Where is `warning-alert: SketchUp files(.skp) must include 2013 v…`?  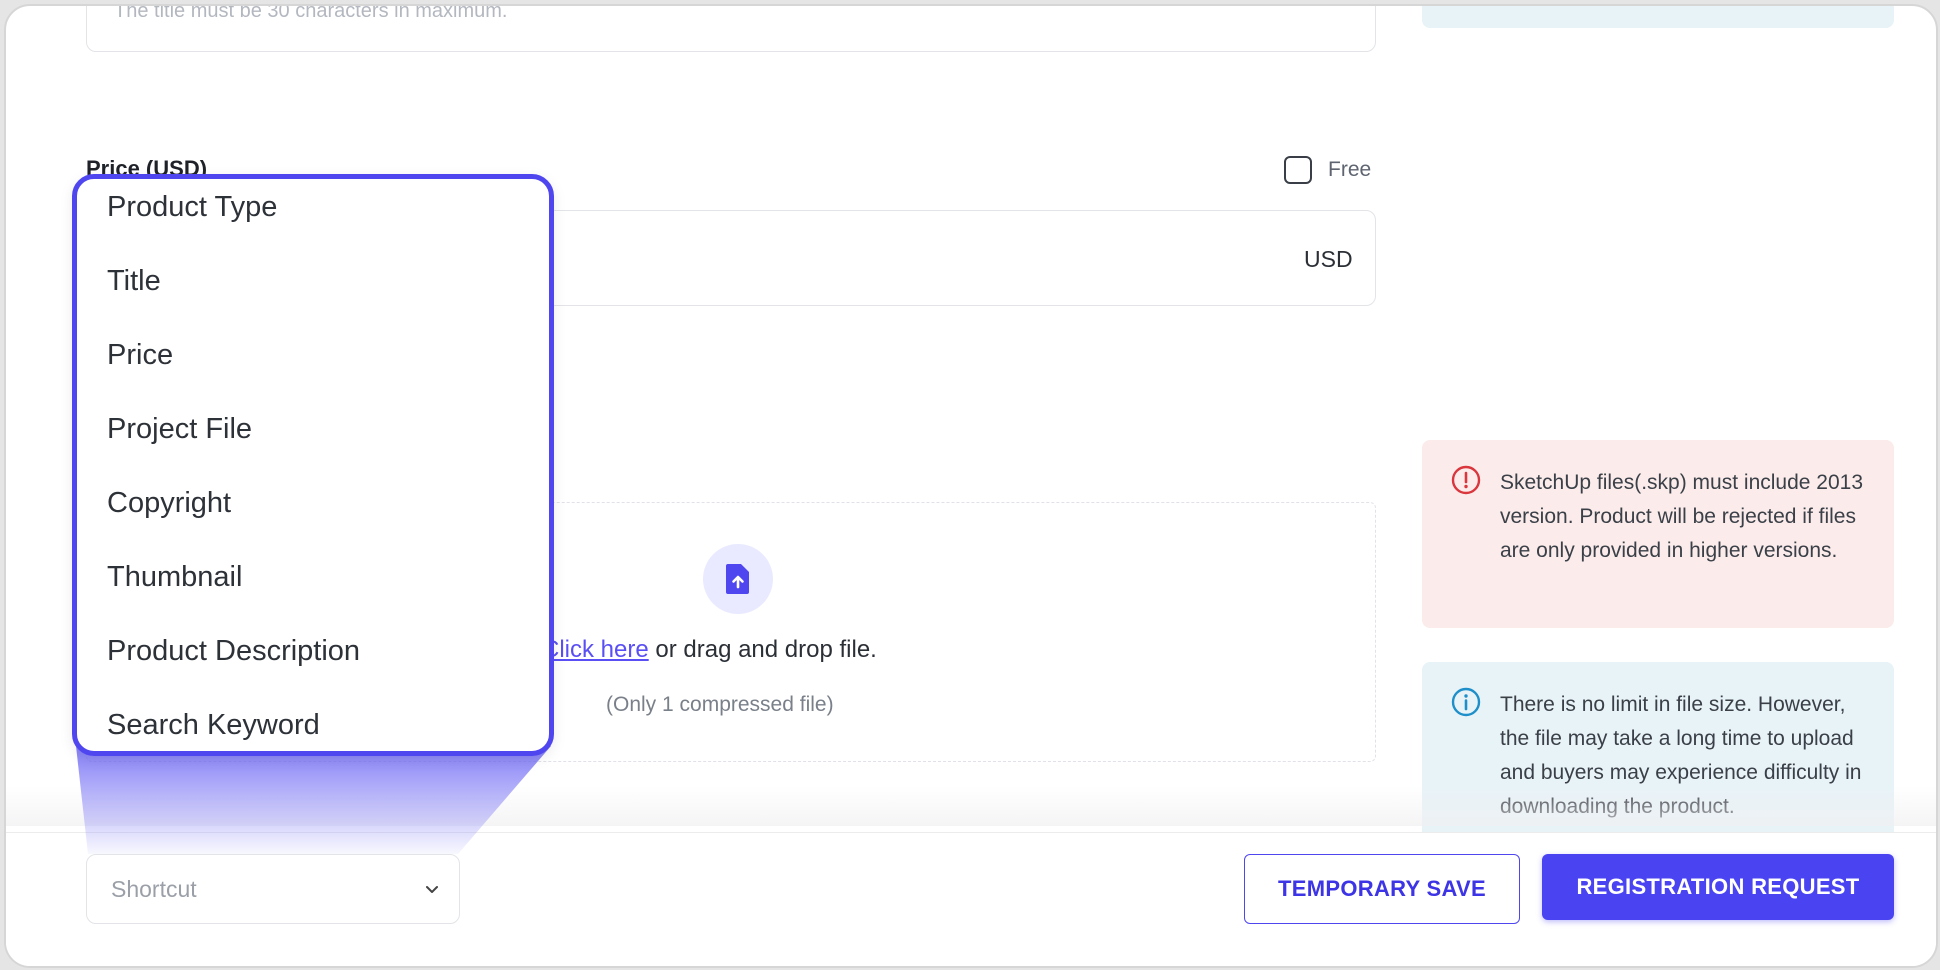 warning-alert: SketchUp files(.skp) must include 2013 v… is located at coordinates (1658, 534).